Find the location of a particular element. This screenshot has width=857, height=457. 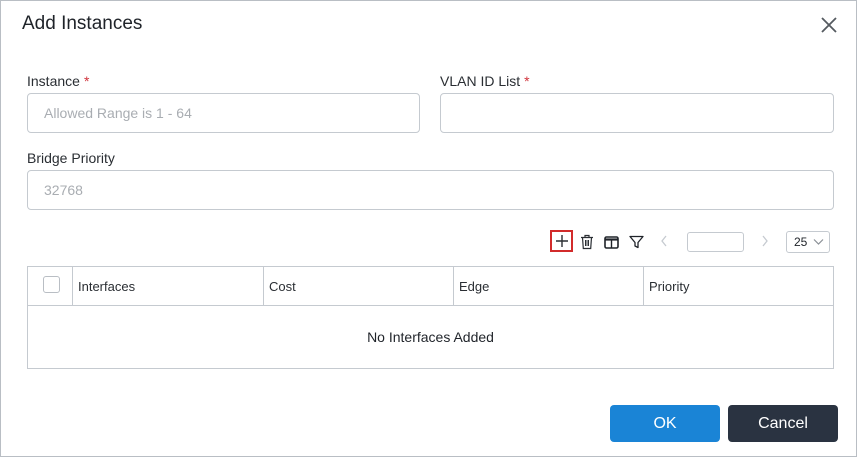

delete-button is located at coordinates (587, 241).